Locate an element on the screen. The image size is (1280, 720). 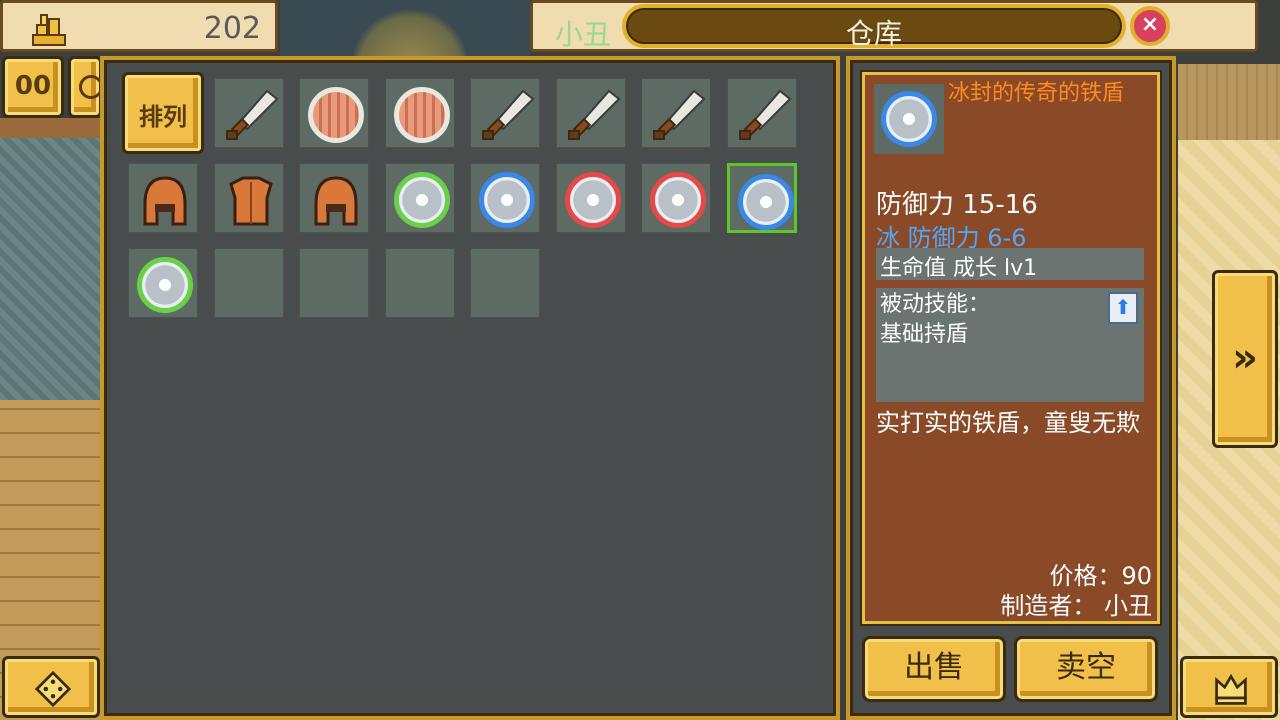
item-detail-icon-slot is located at coordinates (909, 119).